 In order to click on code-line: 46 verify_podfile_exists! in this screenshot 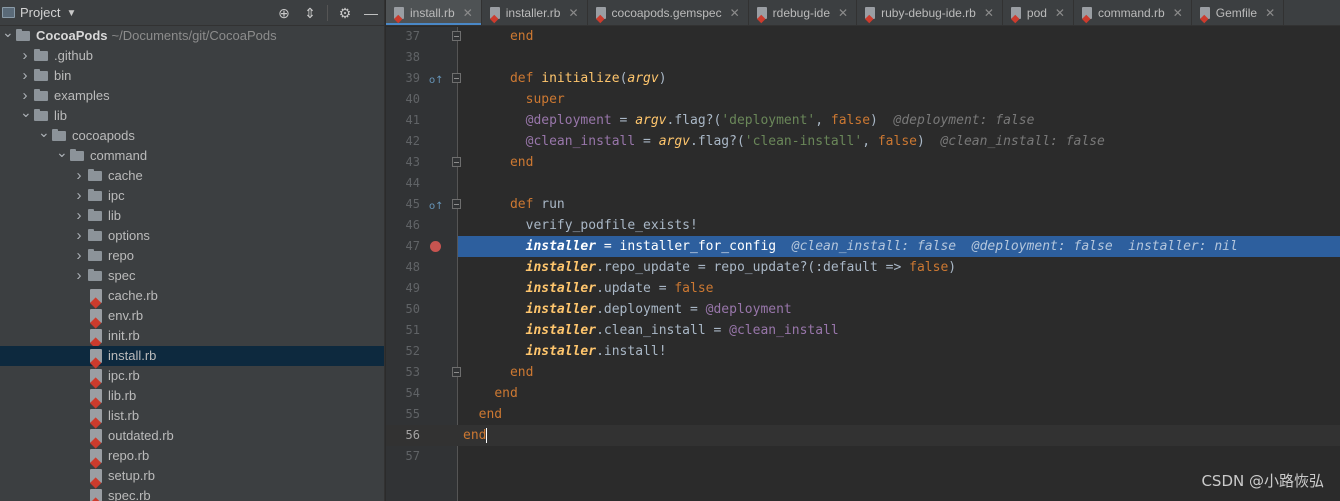, I will do `click(863, 225)`.